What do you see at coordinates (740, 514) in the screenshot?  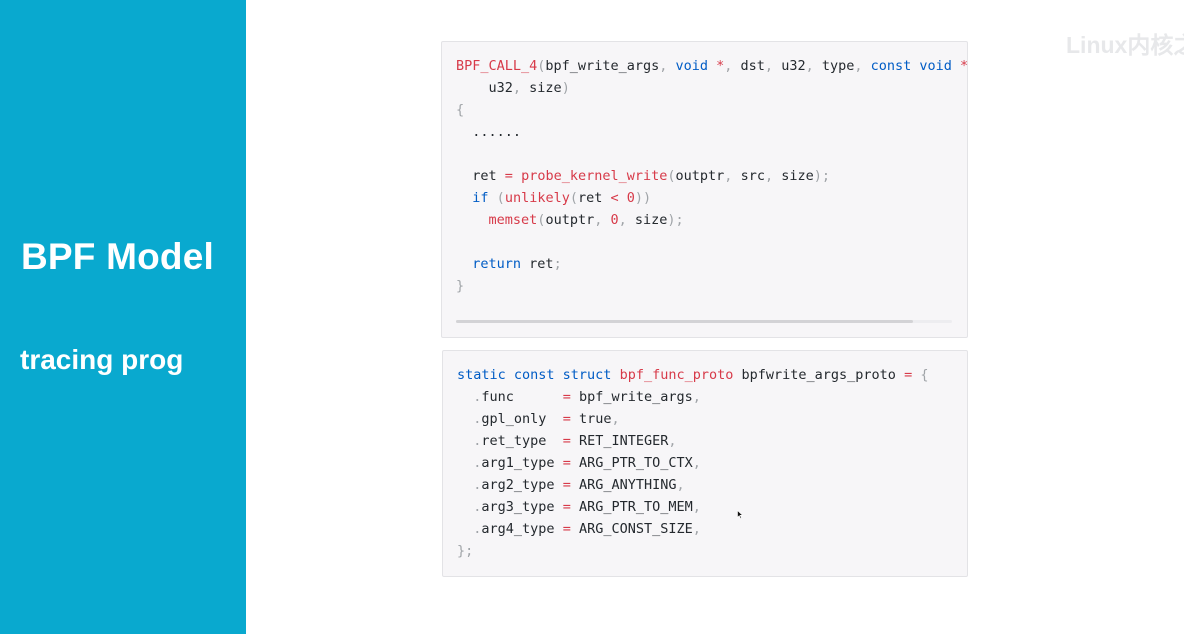 I see `mouse-cursor-icon` at bounding box center [740, 514].